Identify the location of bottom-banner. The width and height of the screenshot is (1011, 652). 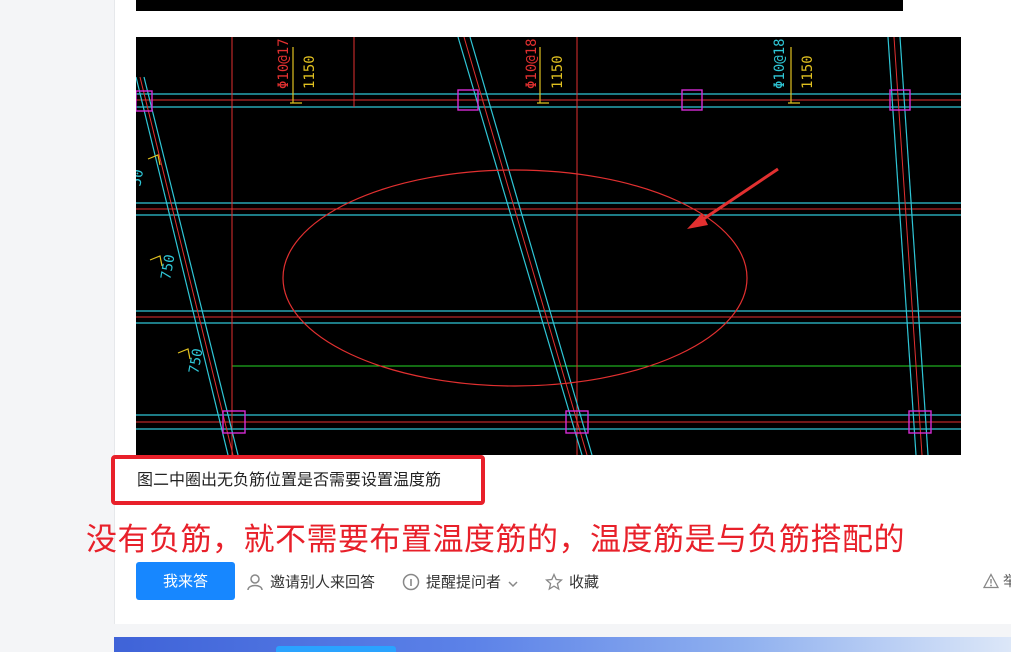
(562, 644).